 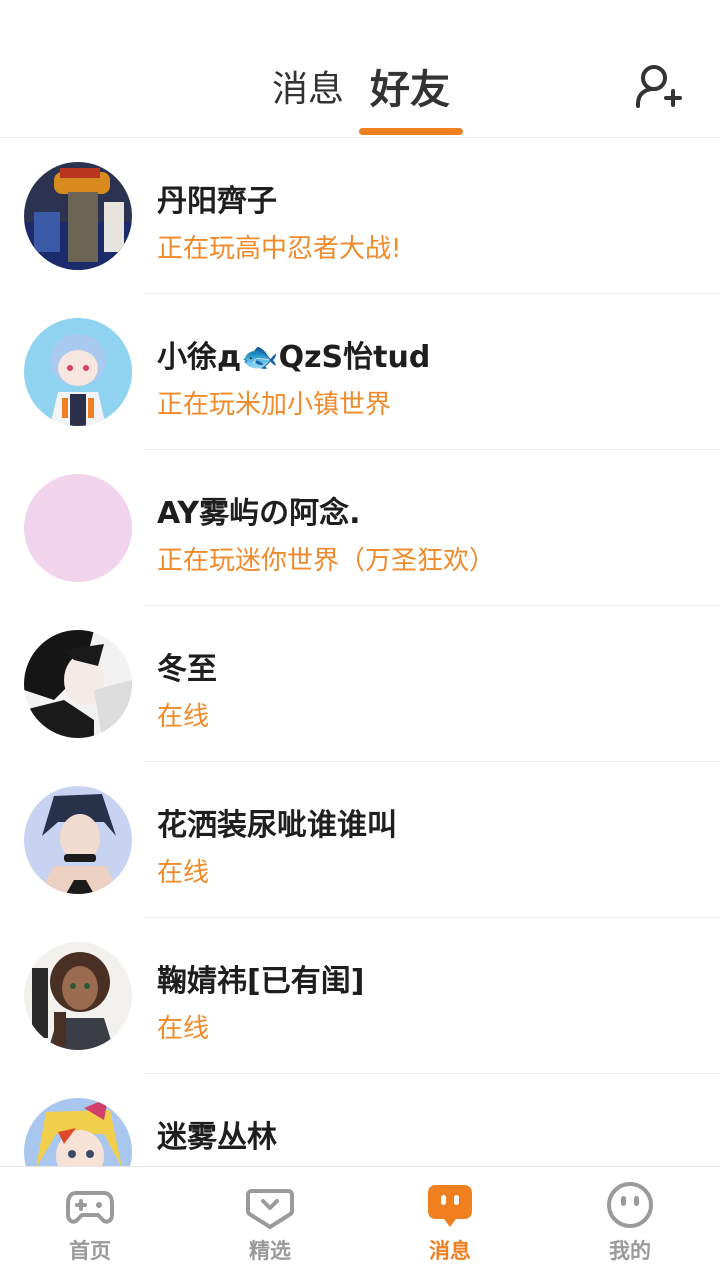 I want to click on nav-messages-label: 消息, so click(x=450, y=1251).